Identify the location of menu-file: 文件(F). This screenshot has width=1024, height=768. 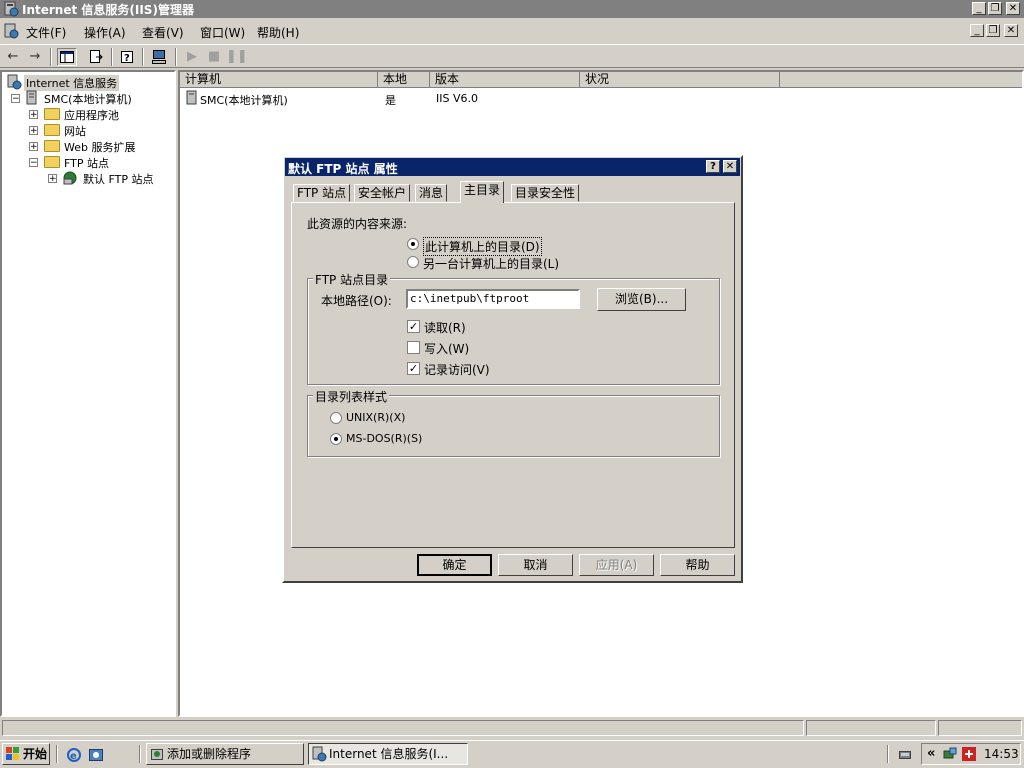
(46, 32).